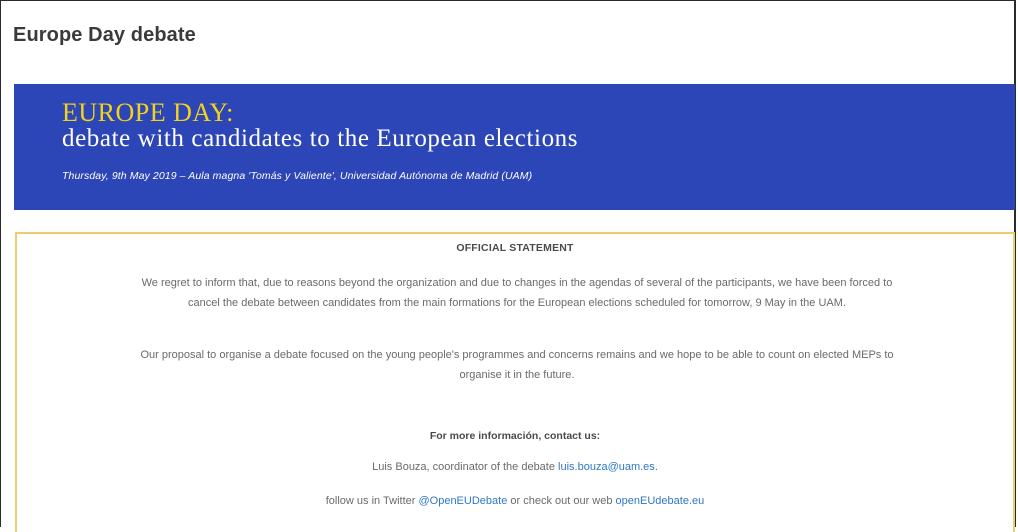 The height and width of the screenshot is (532, 1018). What do you see at coordinates (148, 112) in the screenshot?
I see `banner-title: EUROPE DAY:` at bounding box center [148, 112].